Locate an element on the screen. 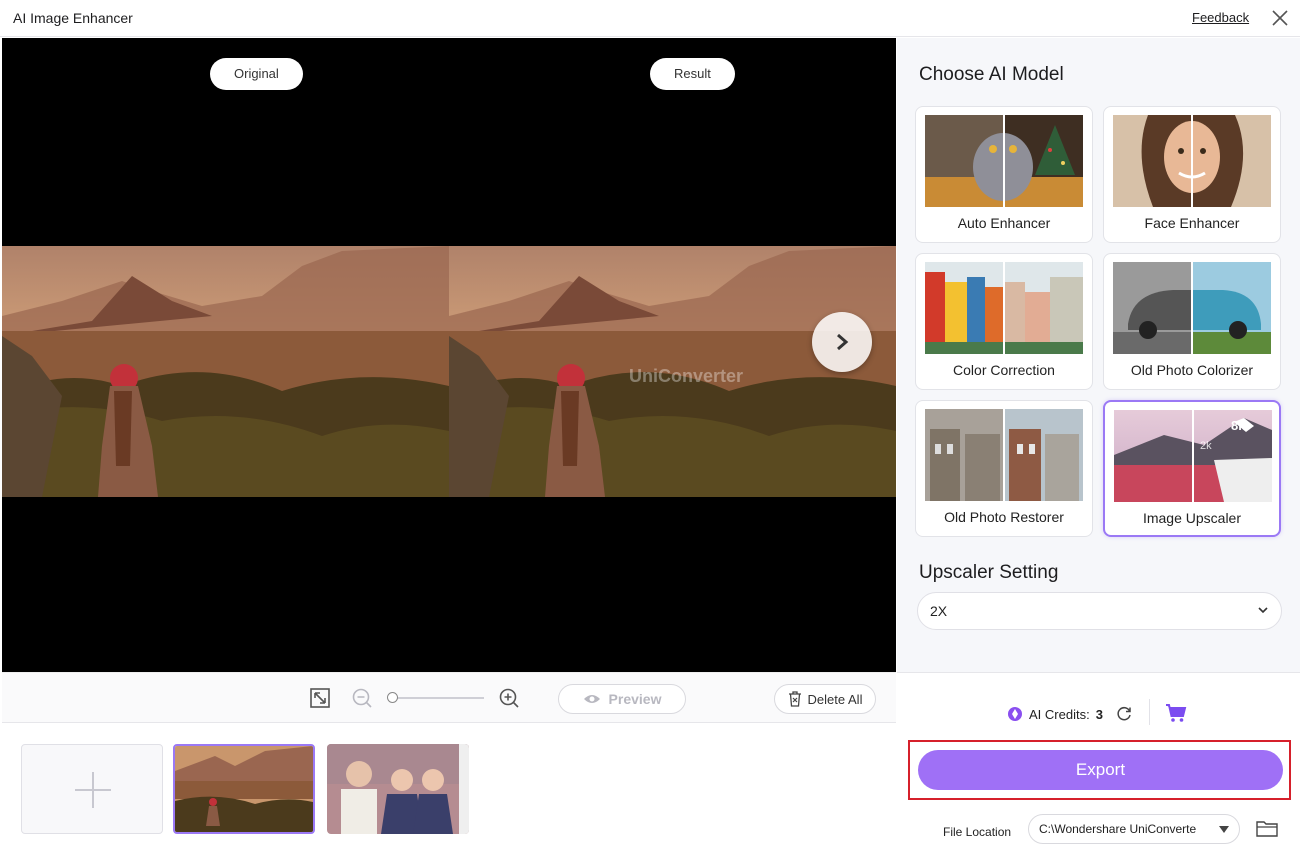  preview-button-label: Preview is located at coordinates (635, 699).